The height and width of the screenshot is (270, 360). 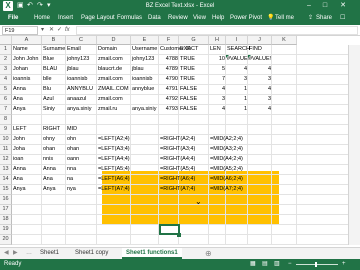 What do you see at coordinates (6, 140) in the screenshot?
I see `row-header: 10` at bounding box center [6, 140].